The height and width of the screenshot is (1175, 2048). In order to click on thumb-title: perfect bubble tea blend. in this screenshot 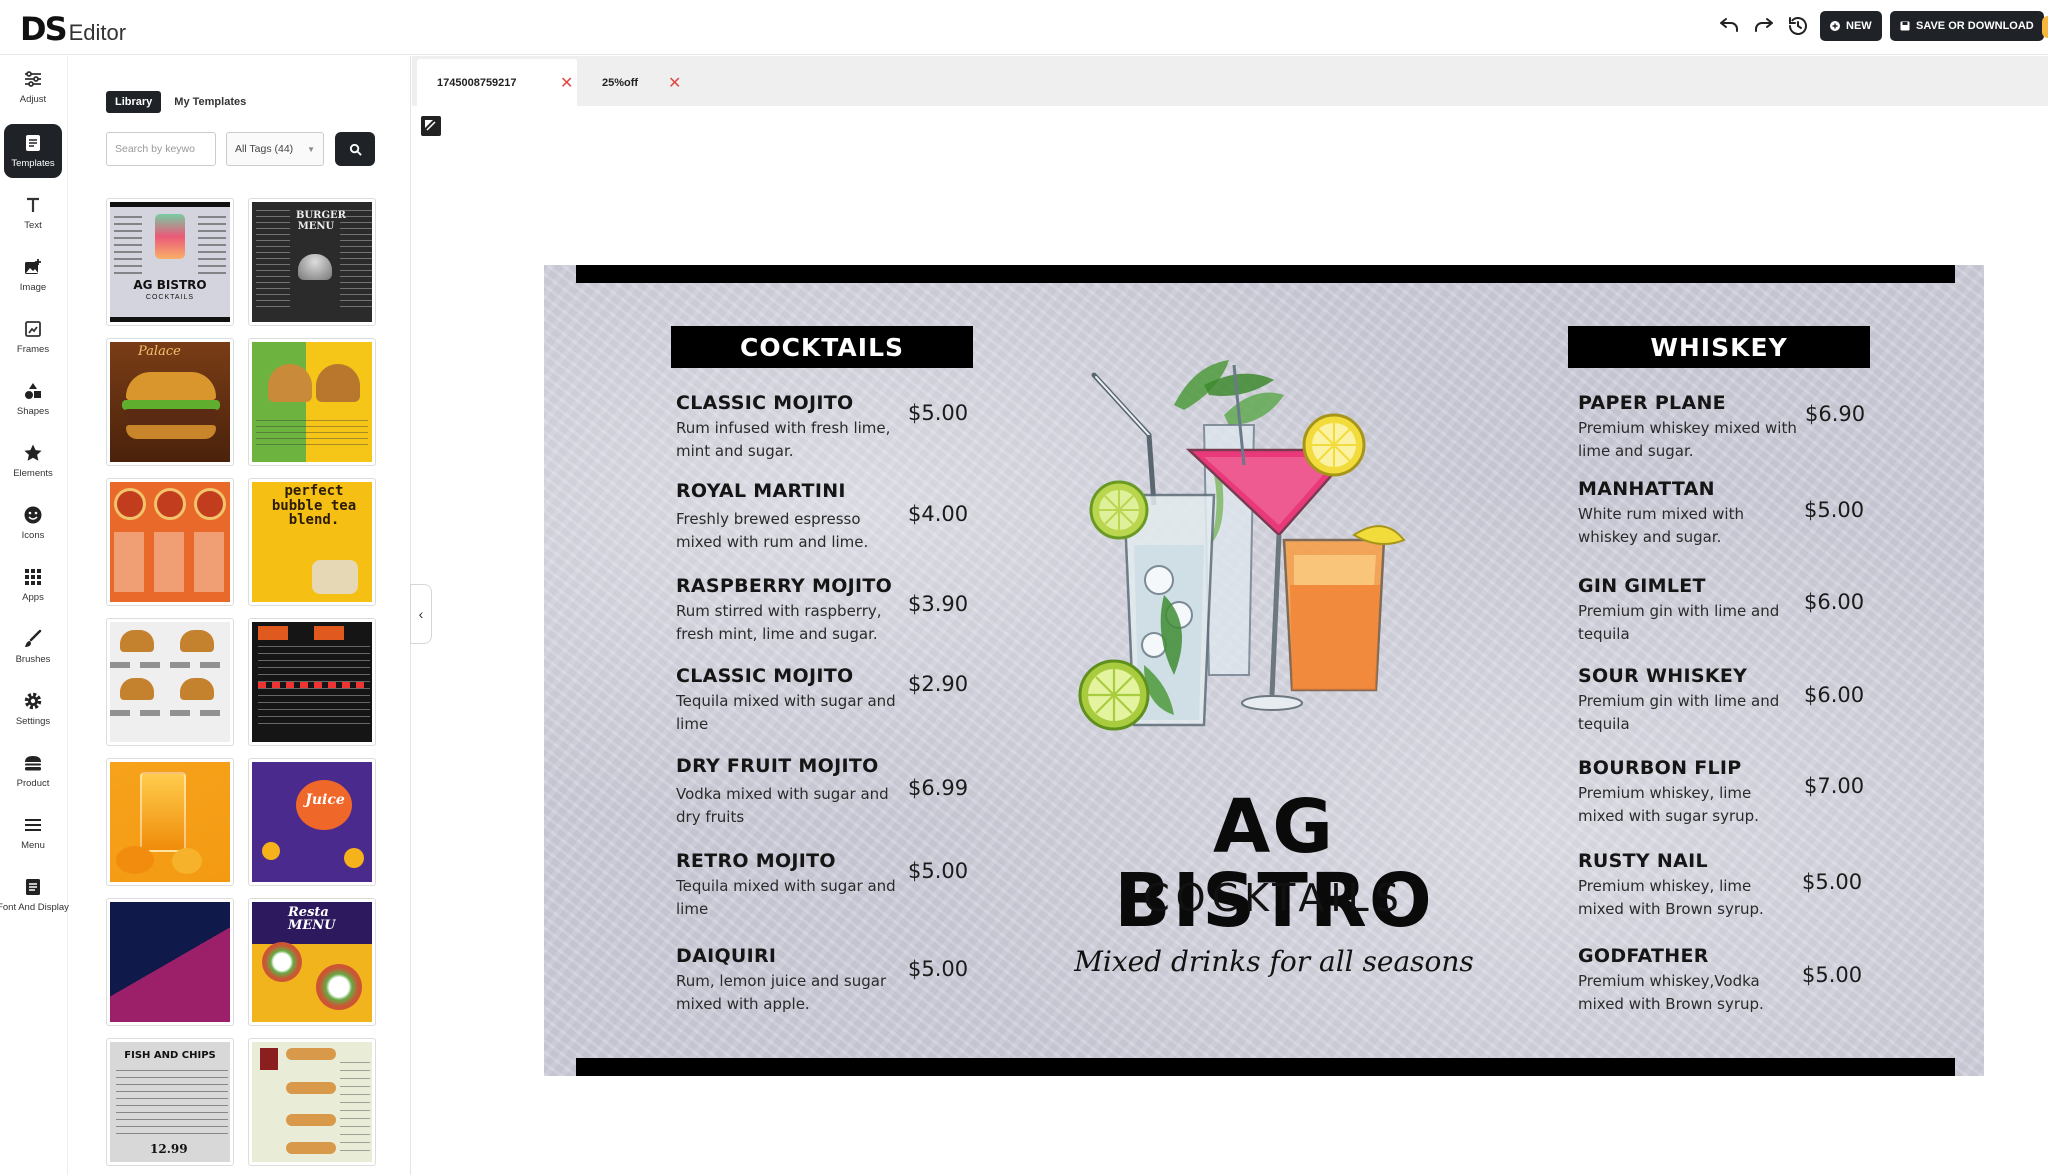, I will do `click(314, 506)`.